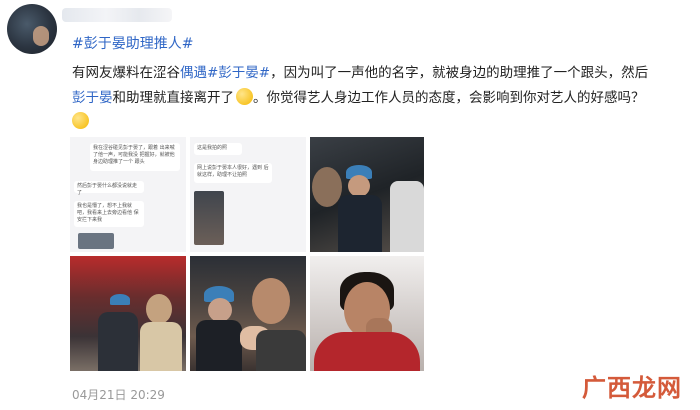 This screenshot has width=700, height=410. What do you see at coordinates (248, 313) in the screenshot?
I see `image-thumbnail-assistant` at bounding box center [248, 313].